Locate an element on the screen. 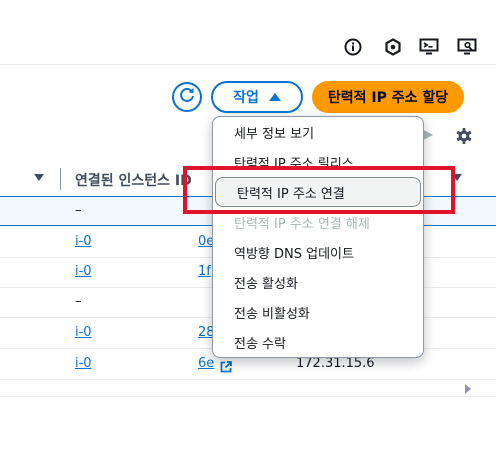 The height and width of the screenshot is (451, 496). column-divider is located at coordinates (60, 179).